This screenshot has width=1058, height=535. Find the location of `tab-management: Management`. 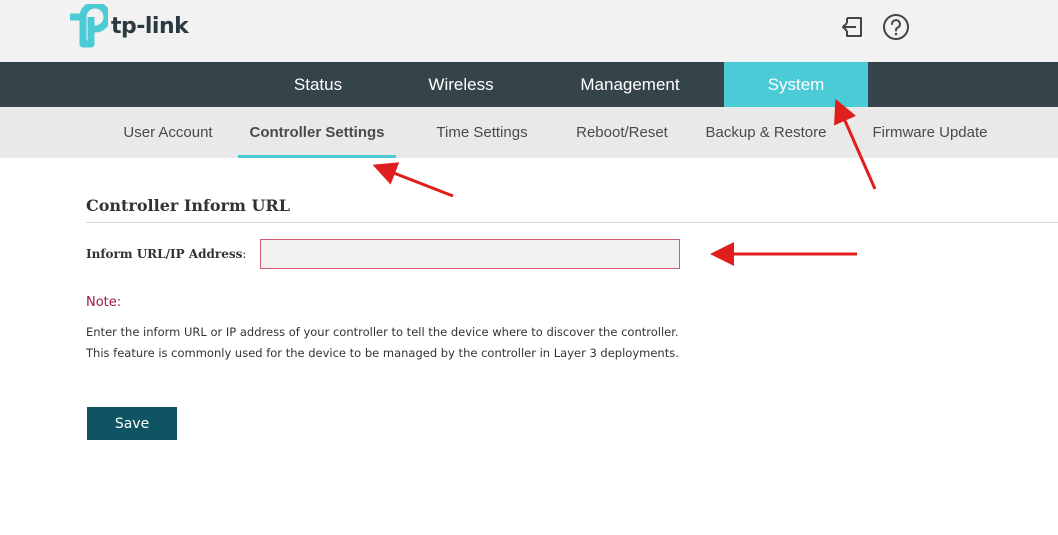

tab-management: Management is located at coordinates (630, 84).